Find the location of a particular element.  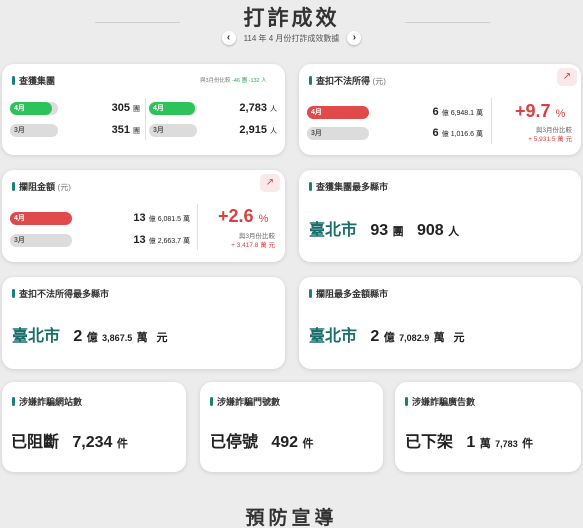

apr-people-bar: 4月 is located at coordinates (173, 108).